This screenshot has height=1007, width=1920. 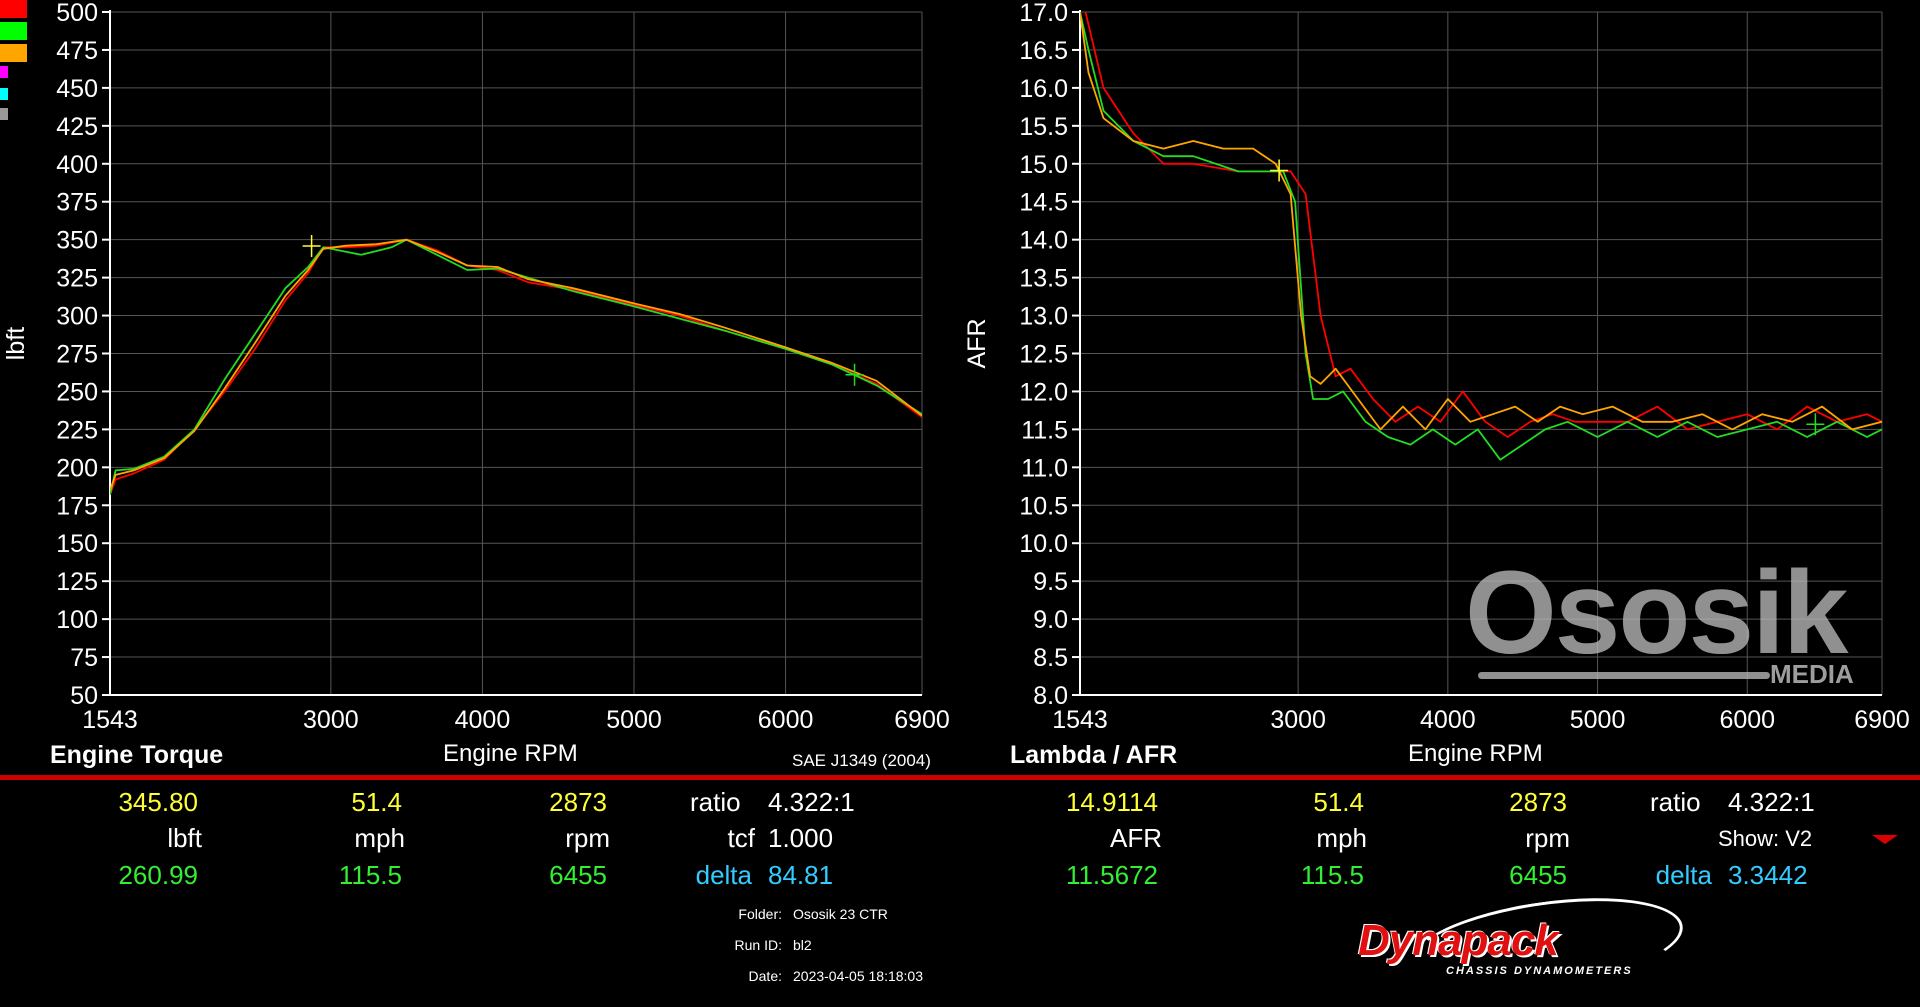 What do you see at coordinates (1111, 802) in the screenshot?
I see `afr-cursor1-value: 14.9114` at bounding box center [1111, 802].